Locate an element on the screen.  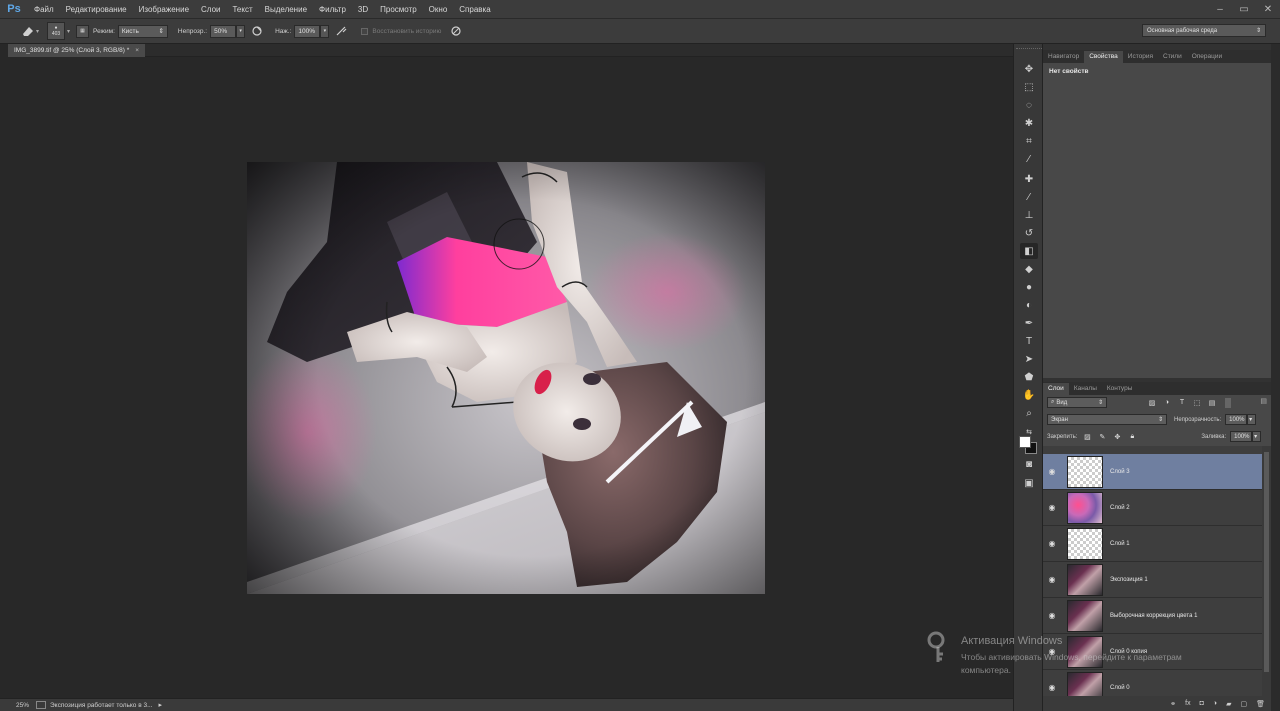
lock-all-icon: 🔒︎ is located at coordinates (1132, 437).